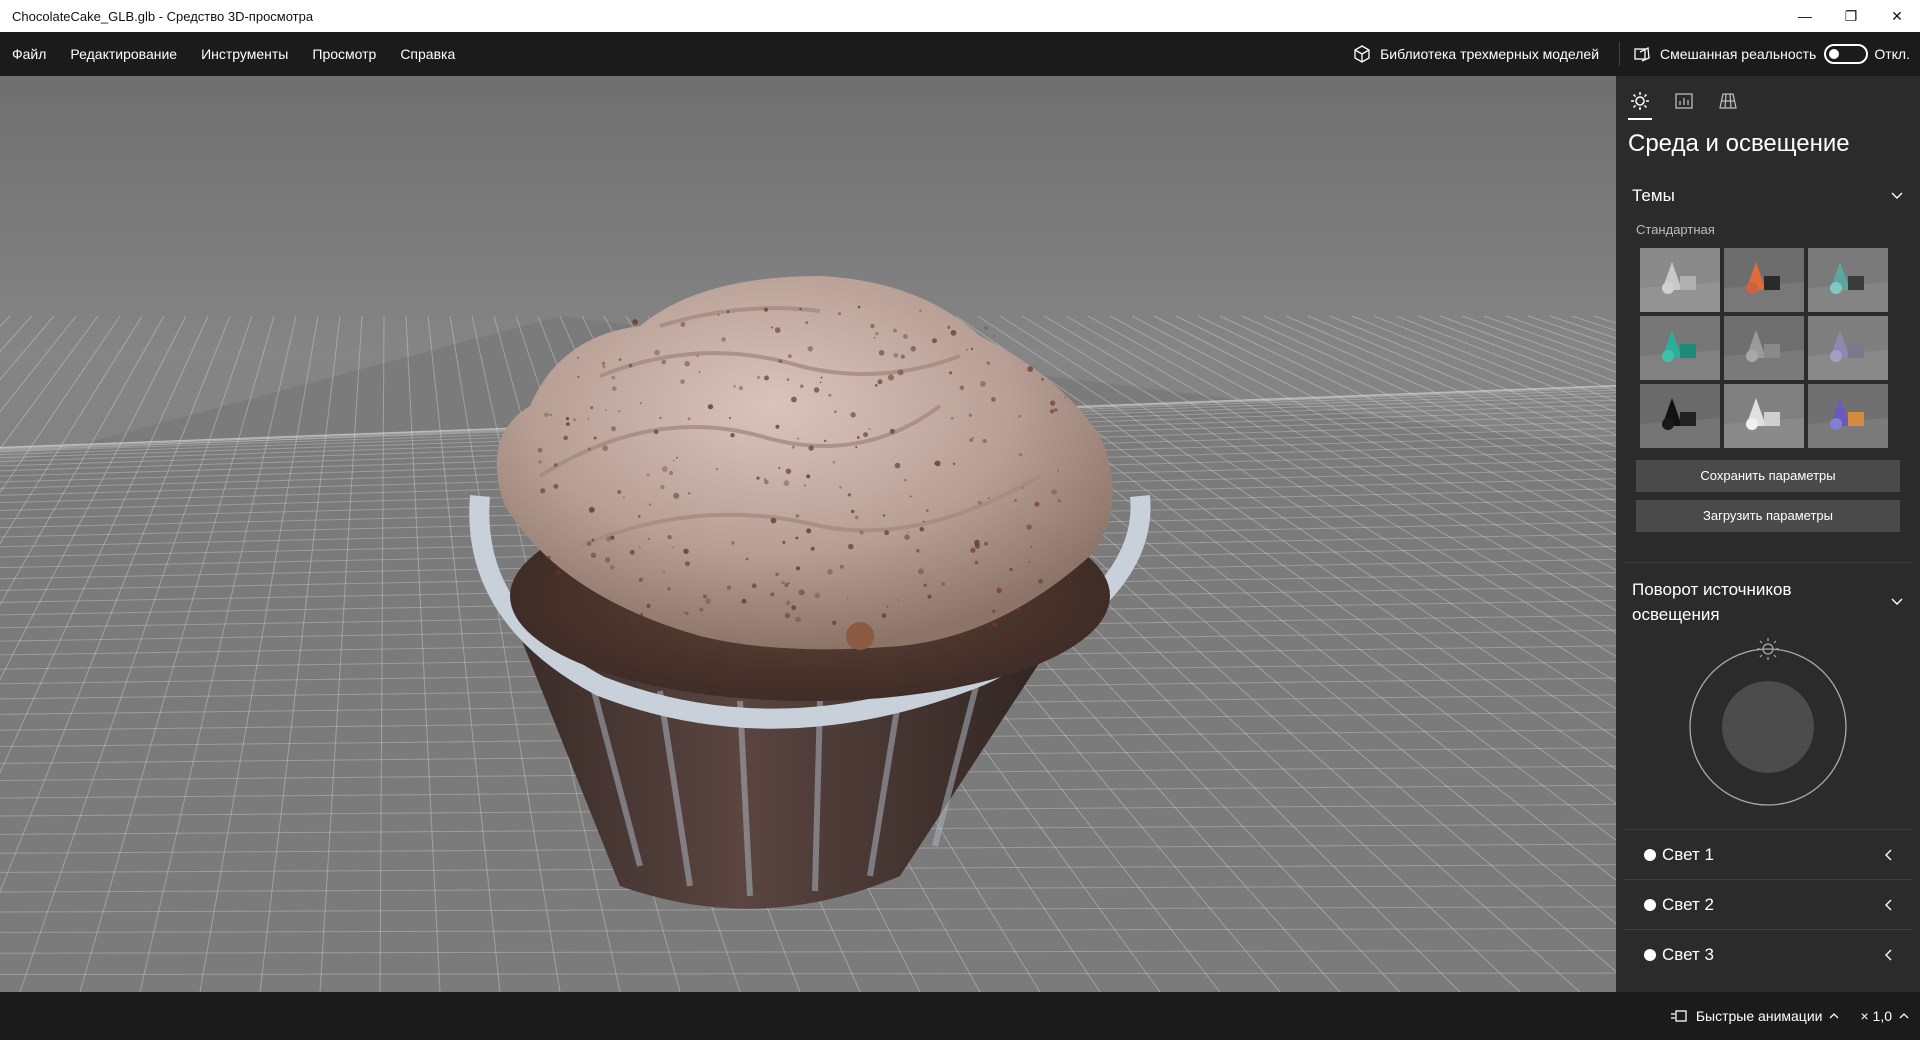  I want to click on tab-stats, so click(1684, 101).